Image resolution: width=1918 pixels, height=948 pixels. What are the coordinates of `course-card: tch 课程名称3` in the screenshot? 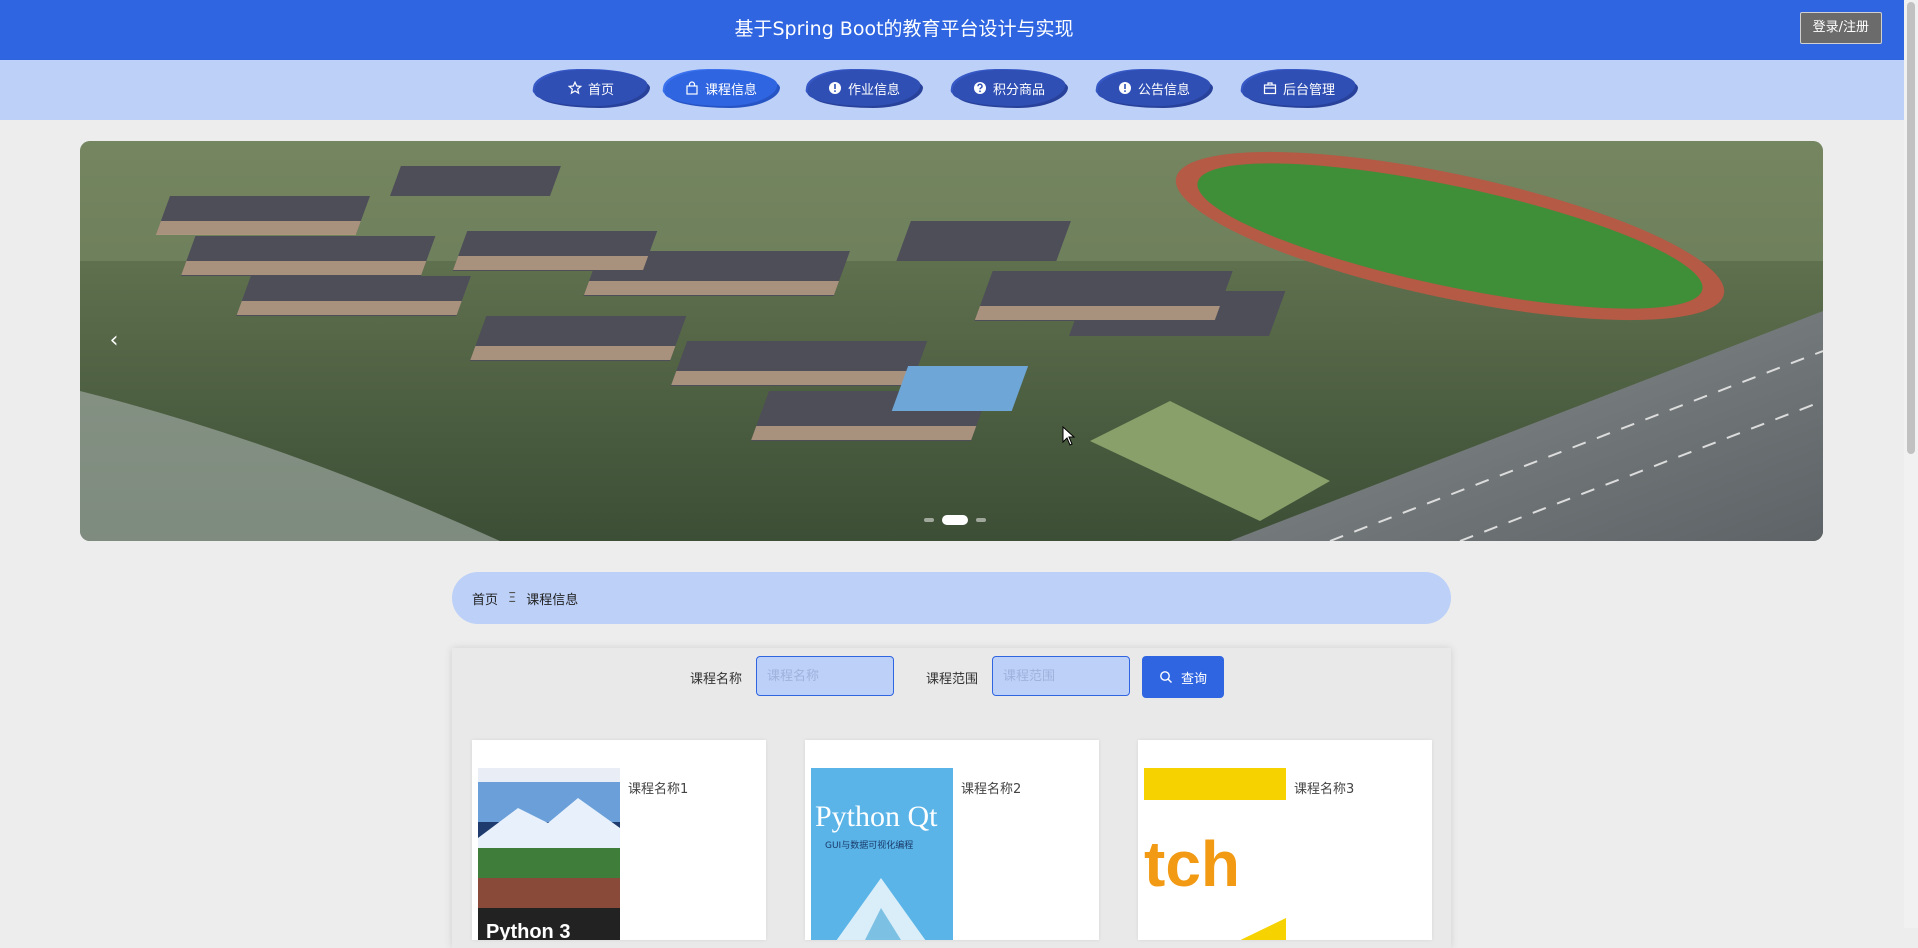 It's located at (1285, 840).